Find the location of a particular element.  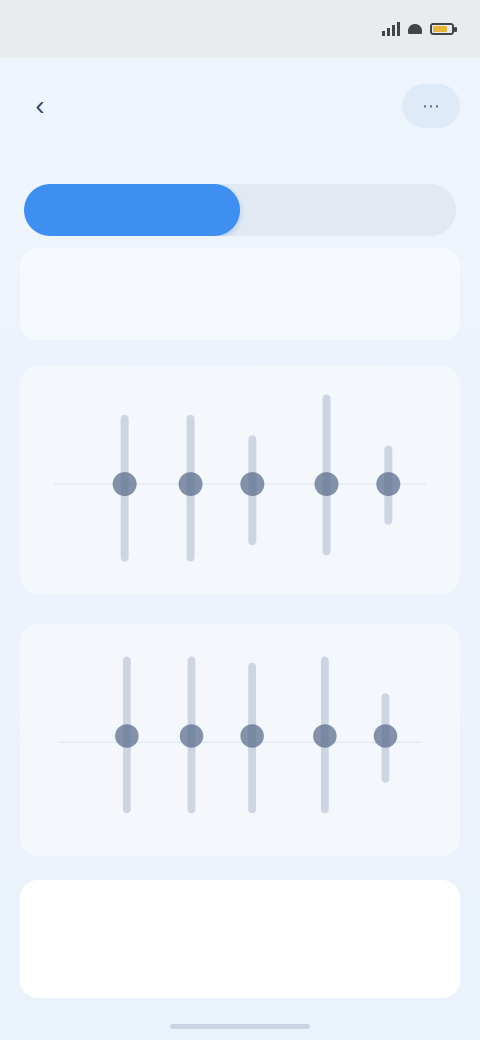

header-action-button: ⋯ is located at coordinates (431, 106).